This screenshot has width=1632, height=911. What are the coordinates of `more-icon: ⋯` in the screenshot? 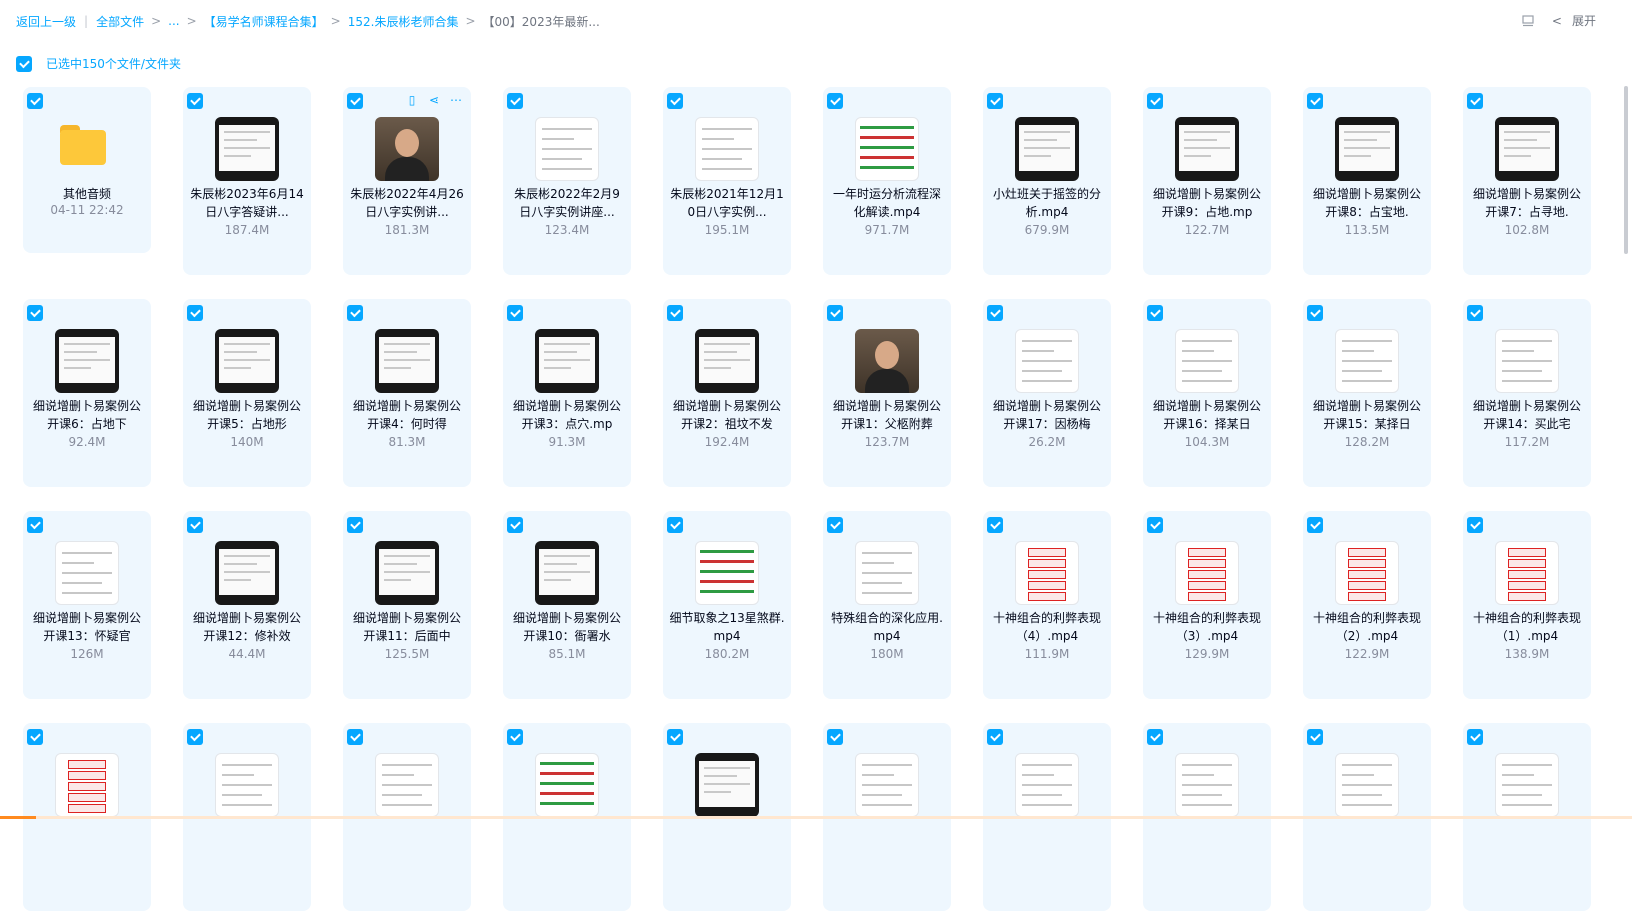 It's located at (456, 100).